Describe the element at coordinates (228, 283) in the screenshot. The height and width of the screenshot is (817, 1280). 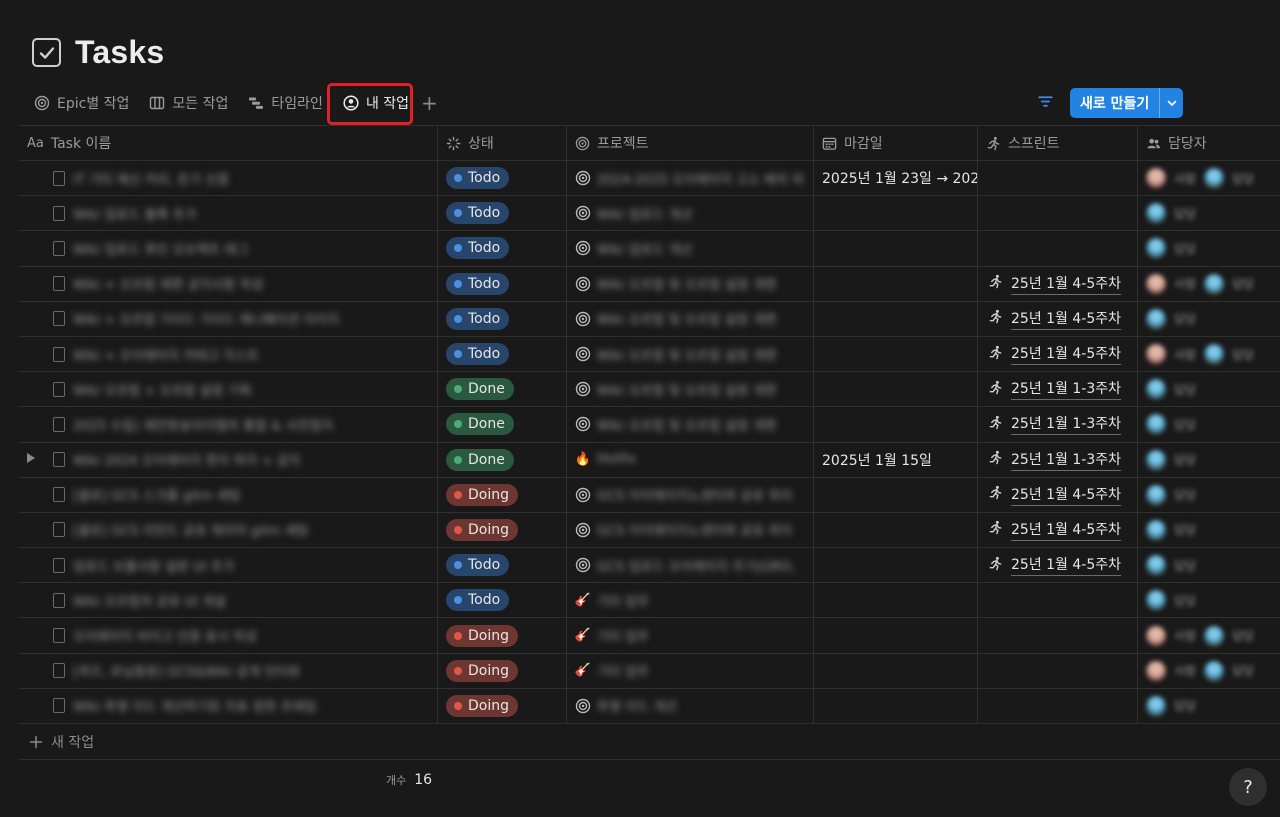
I see `task-name-cell: Wiki + 오르럼 재편 공지사항 작성` at that location.